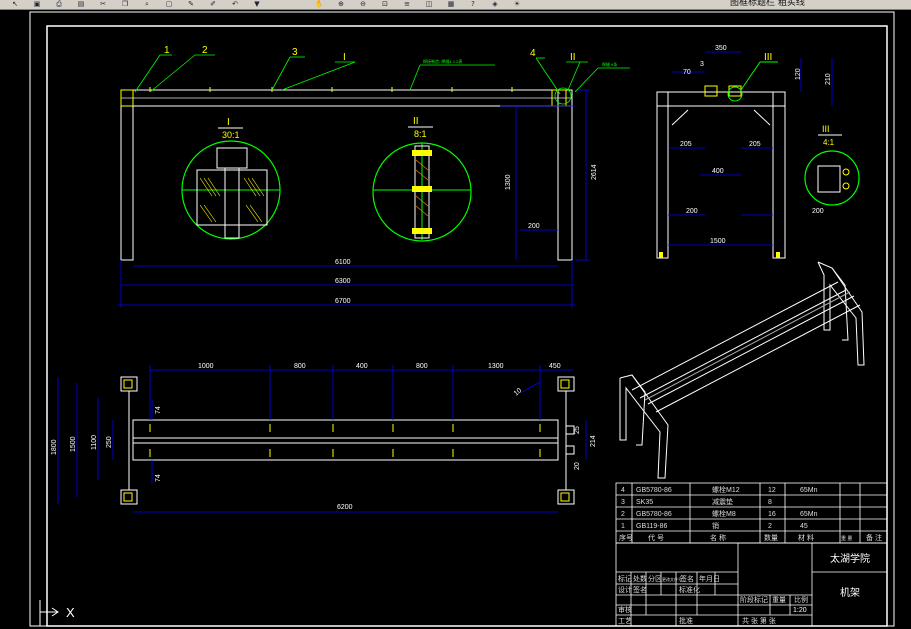  I want to click on dim-200-left: 200, so click(692, 211).